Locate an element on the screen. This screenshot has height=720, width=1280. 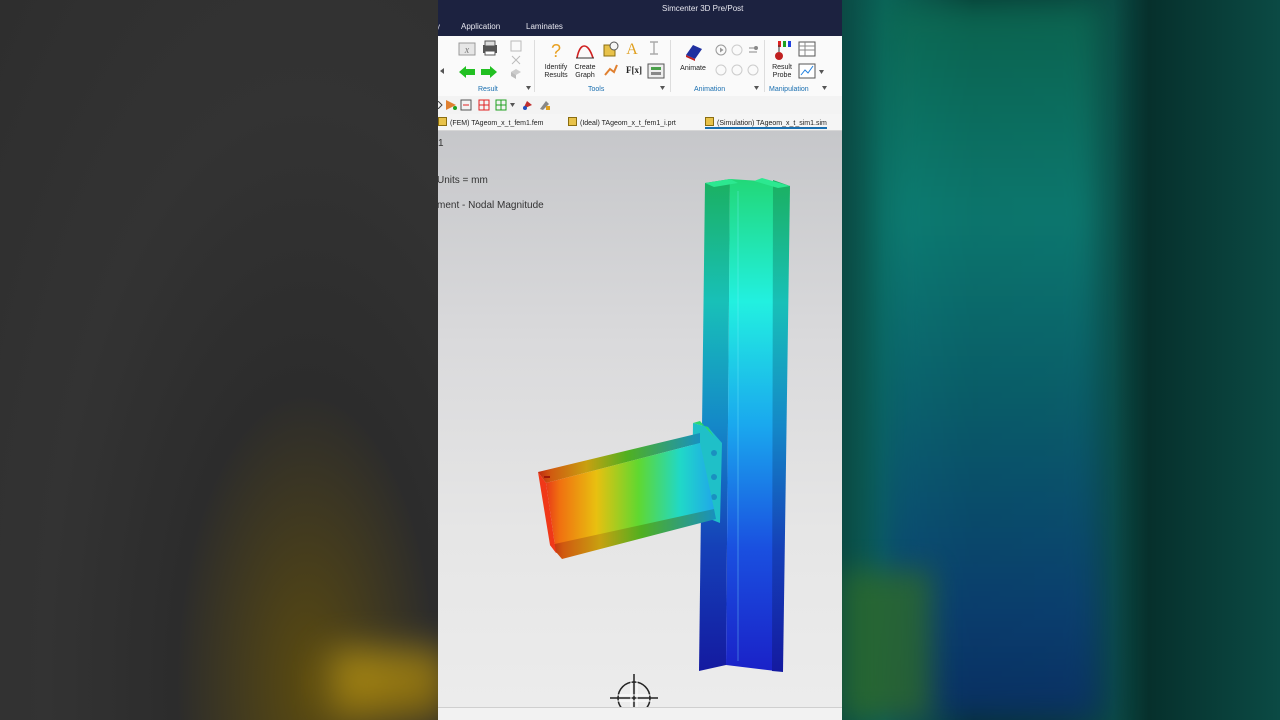
probe-graph-icon is located at coordinates (807, 71).